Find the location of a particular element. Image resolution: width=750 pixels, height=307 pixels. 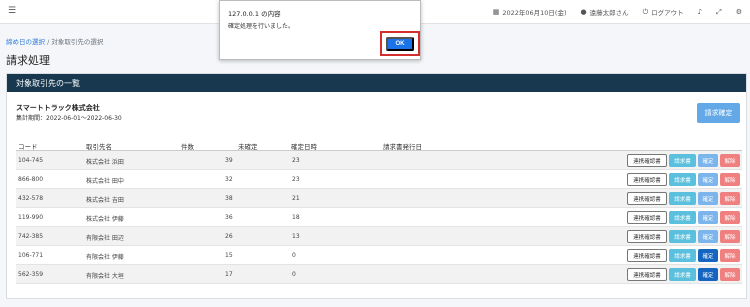

row-confirmed: 21 is located at coordinates (296, 198).